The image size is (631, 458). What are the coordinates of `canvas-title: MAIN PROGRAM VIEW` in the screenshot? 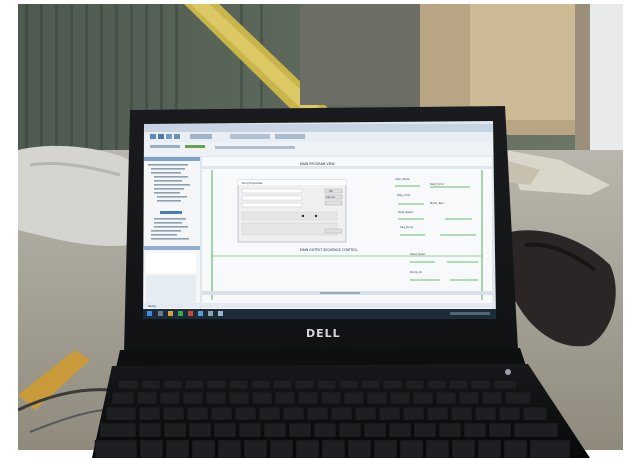 It's located at (318, 164).